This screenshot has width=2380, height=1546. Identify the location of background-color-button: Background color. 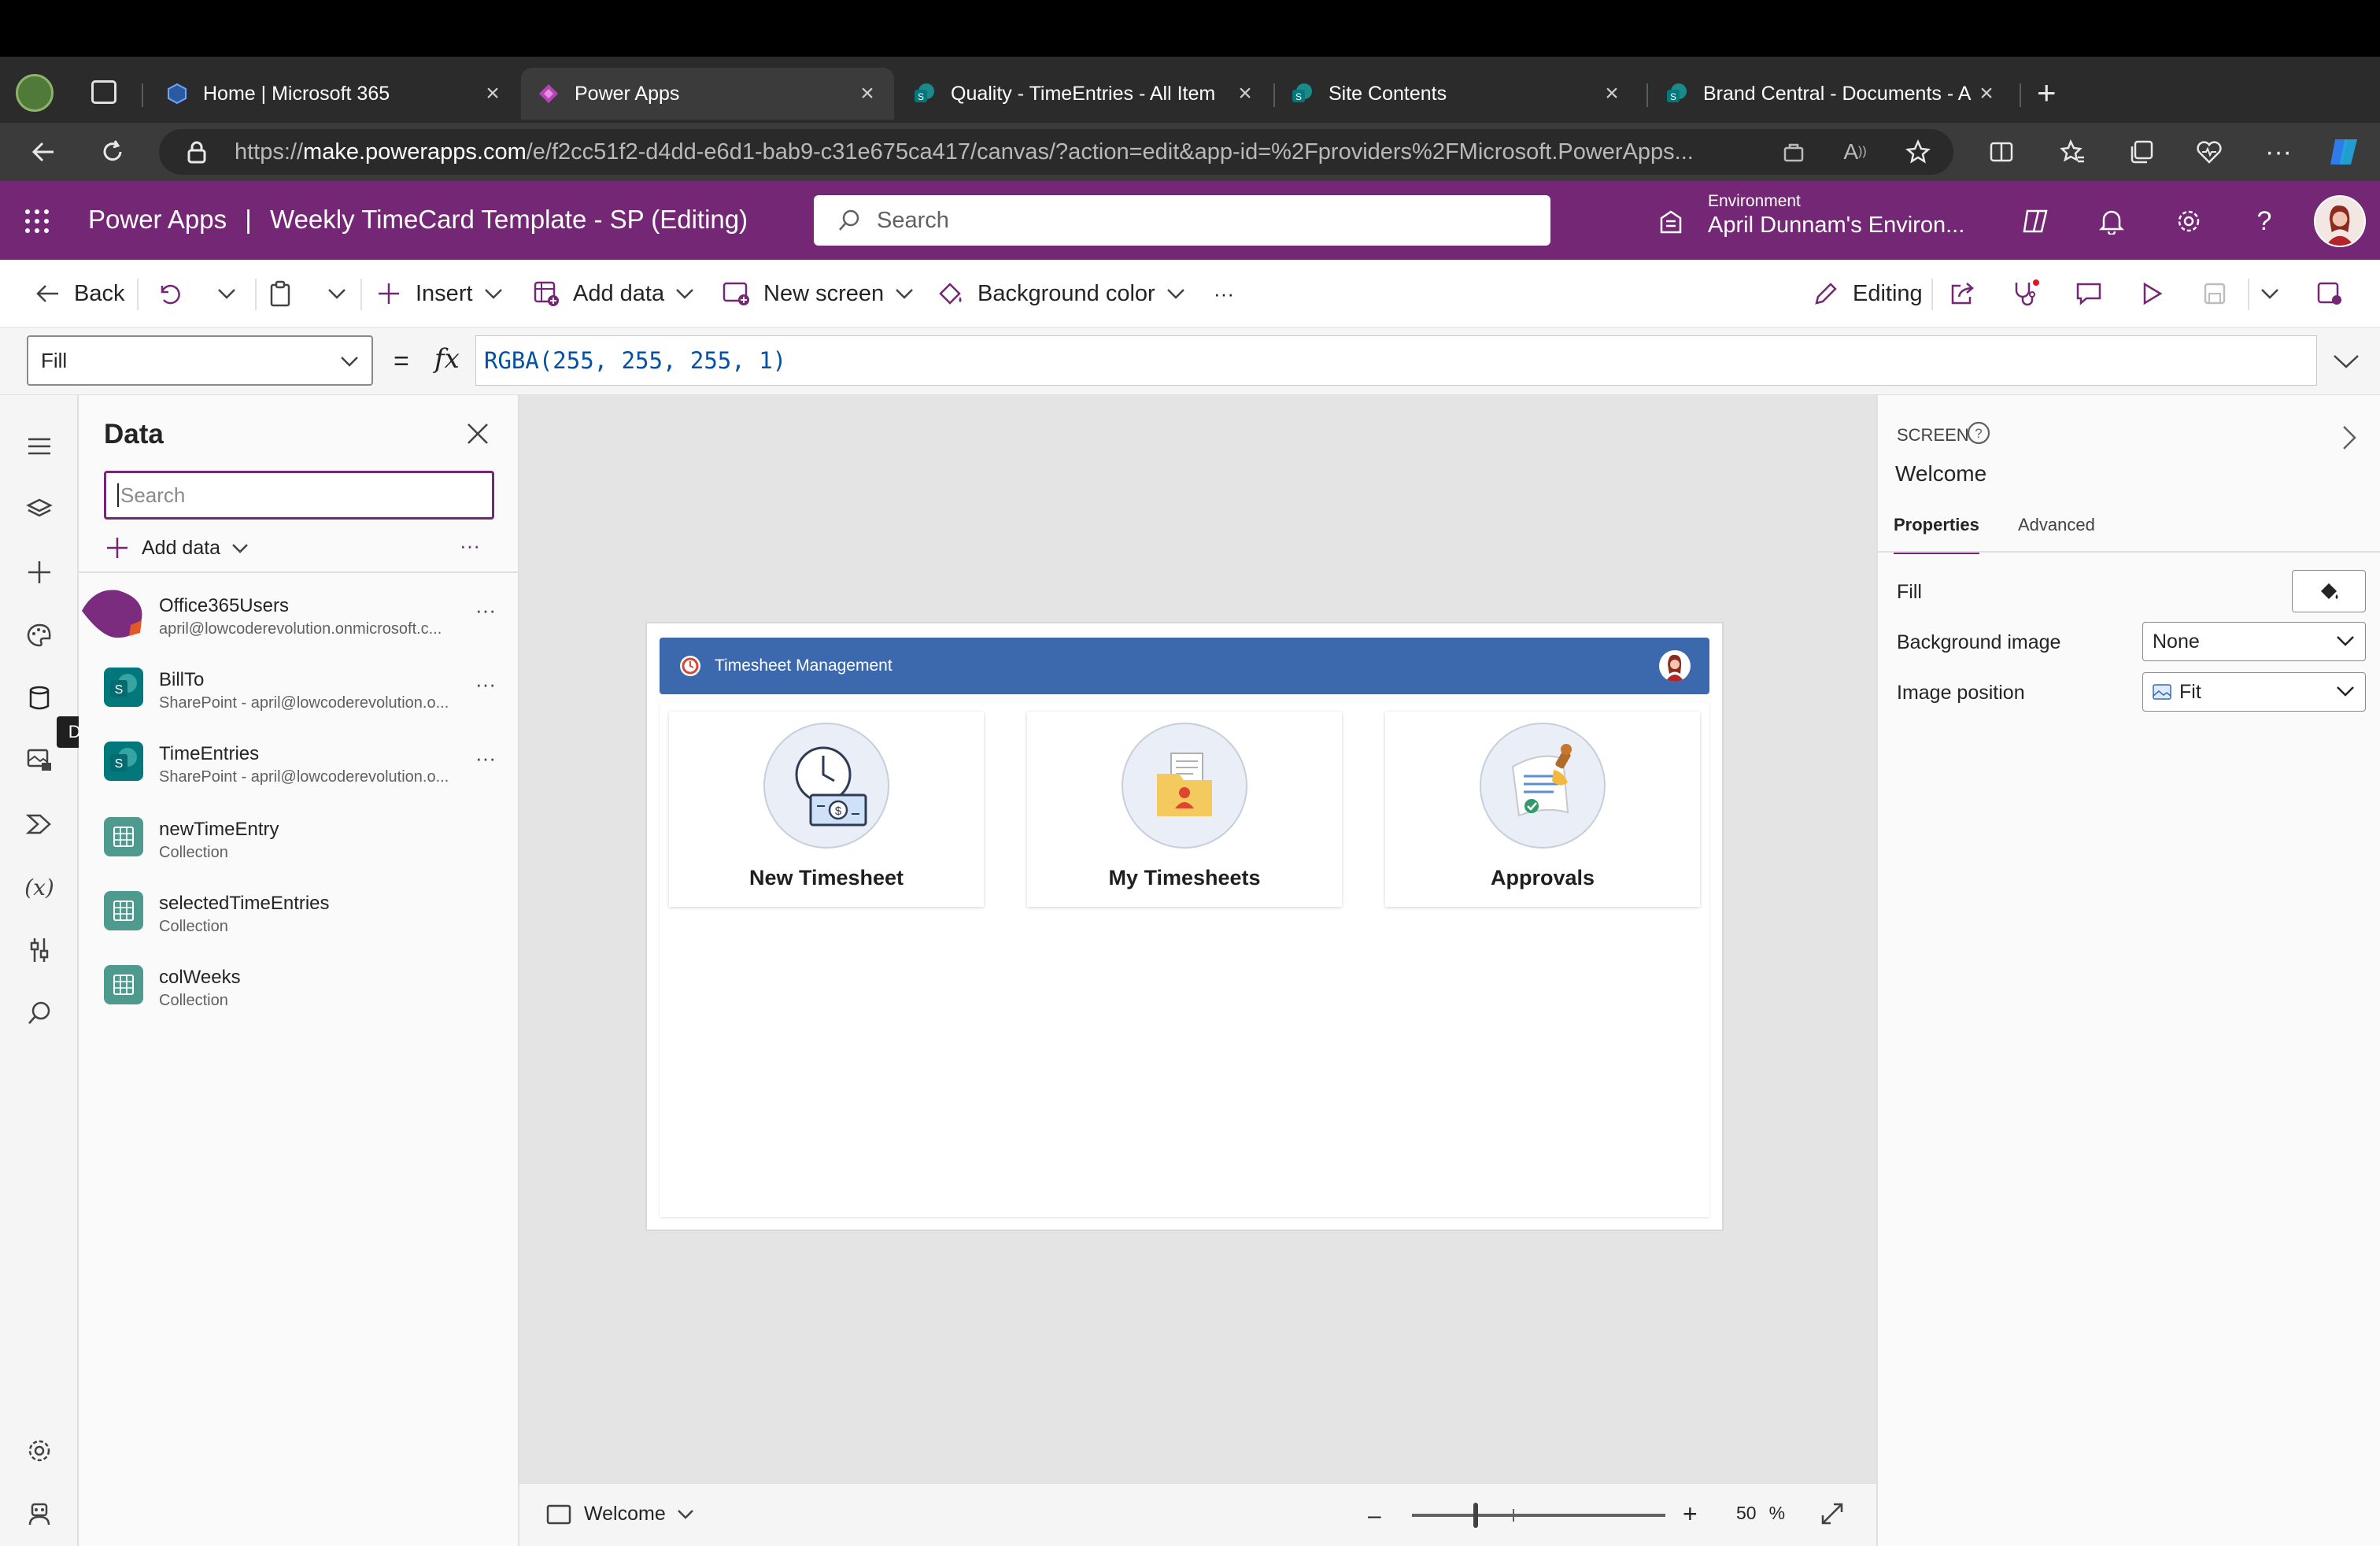
(1060, 293).